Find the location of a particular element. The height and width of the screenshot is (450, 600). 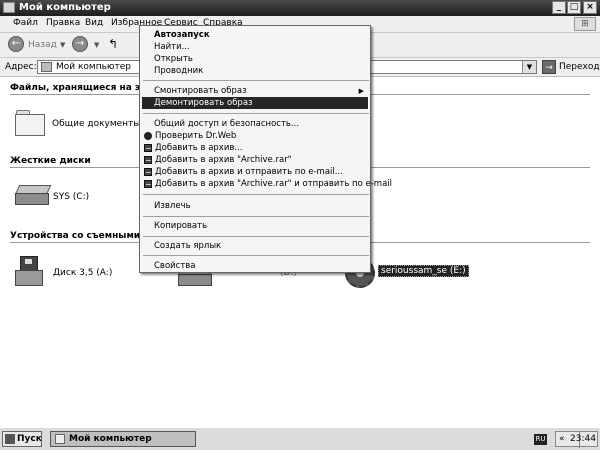

menu-edit: Правка is located at coordinates (63, 23).